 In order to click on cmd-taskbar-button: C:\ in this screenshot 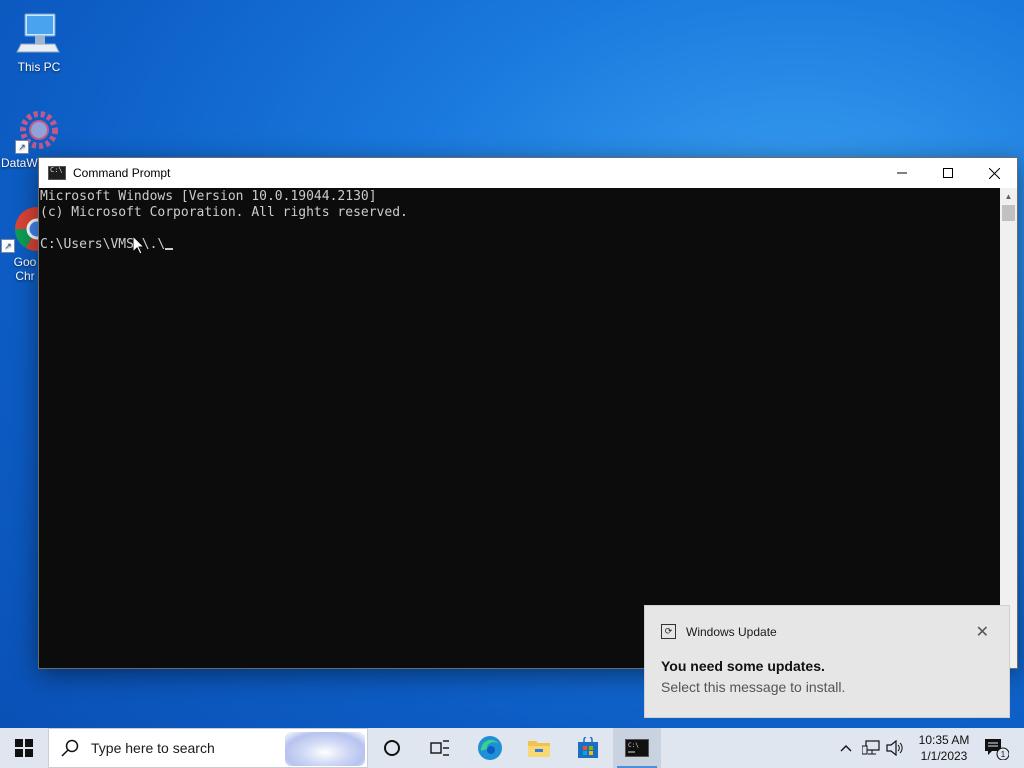, I will do `click(637, 748)`.